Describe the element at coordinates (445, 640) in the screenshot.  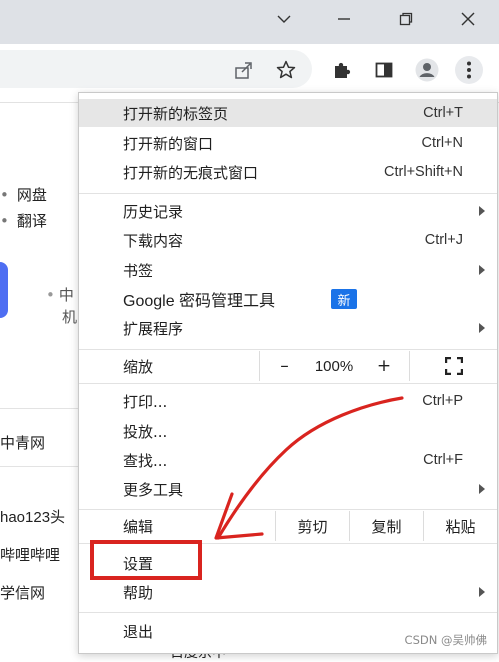
I see `watermark: CSDN @吴帅佛` at that location.